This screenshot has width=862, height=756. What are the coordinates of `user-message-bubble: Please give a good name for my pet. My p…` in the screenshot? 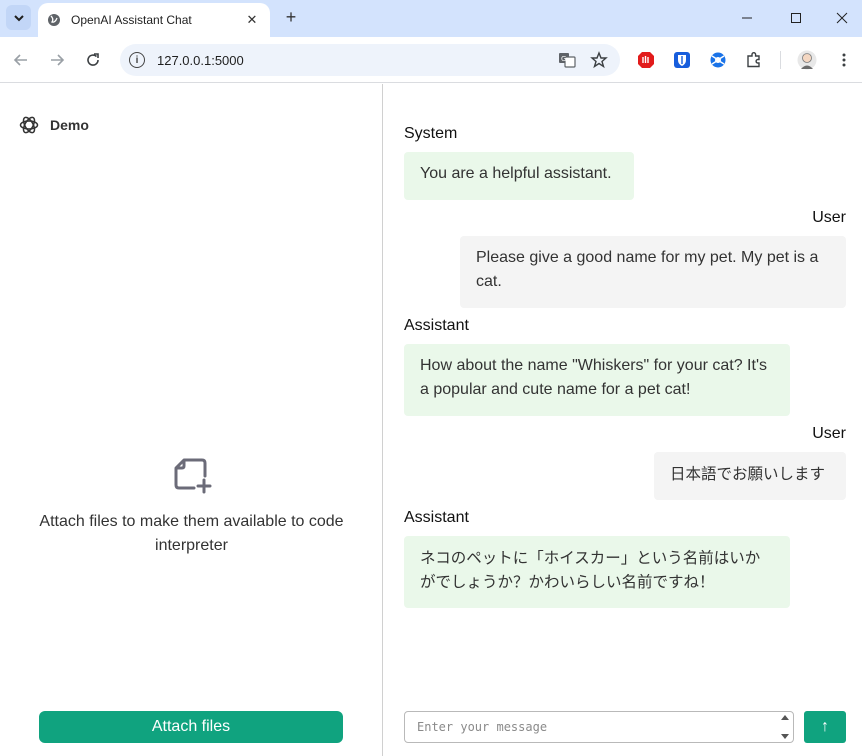 It's located at (653, 272).